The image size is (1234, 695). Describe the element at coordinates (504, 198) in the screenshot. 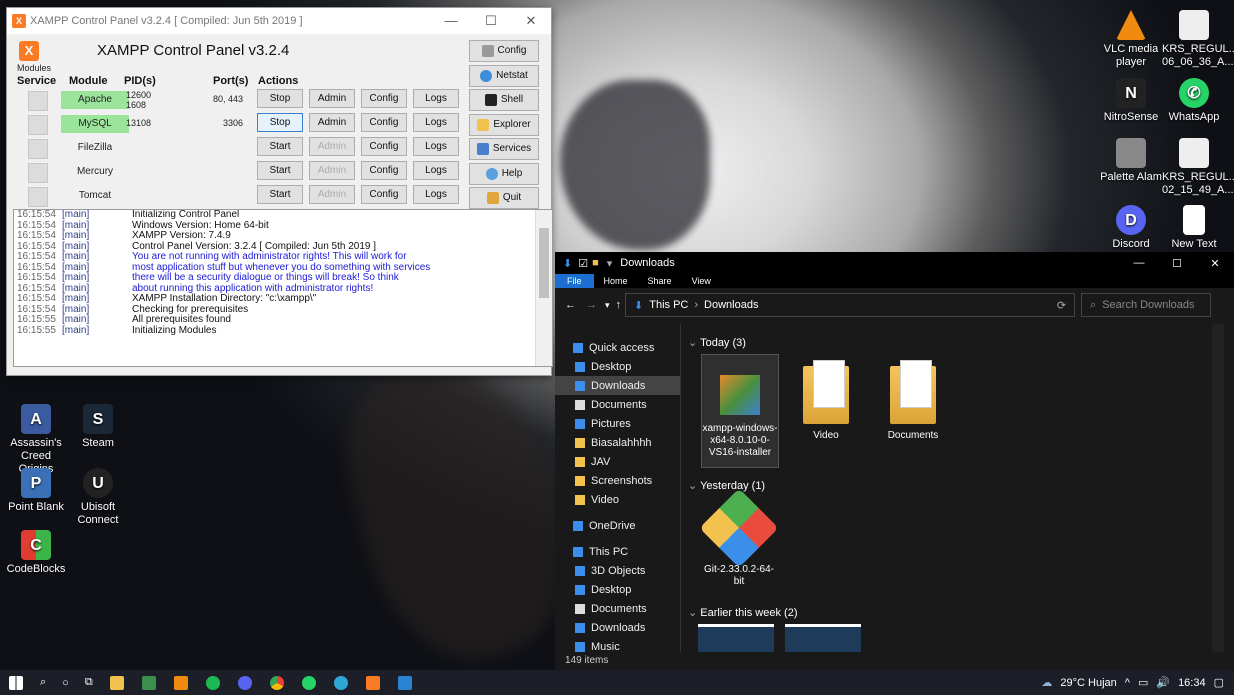

I see `quit-button: Quit` at that location.